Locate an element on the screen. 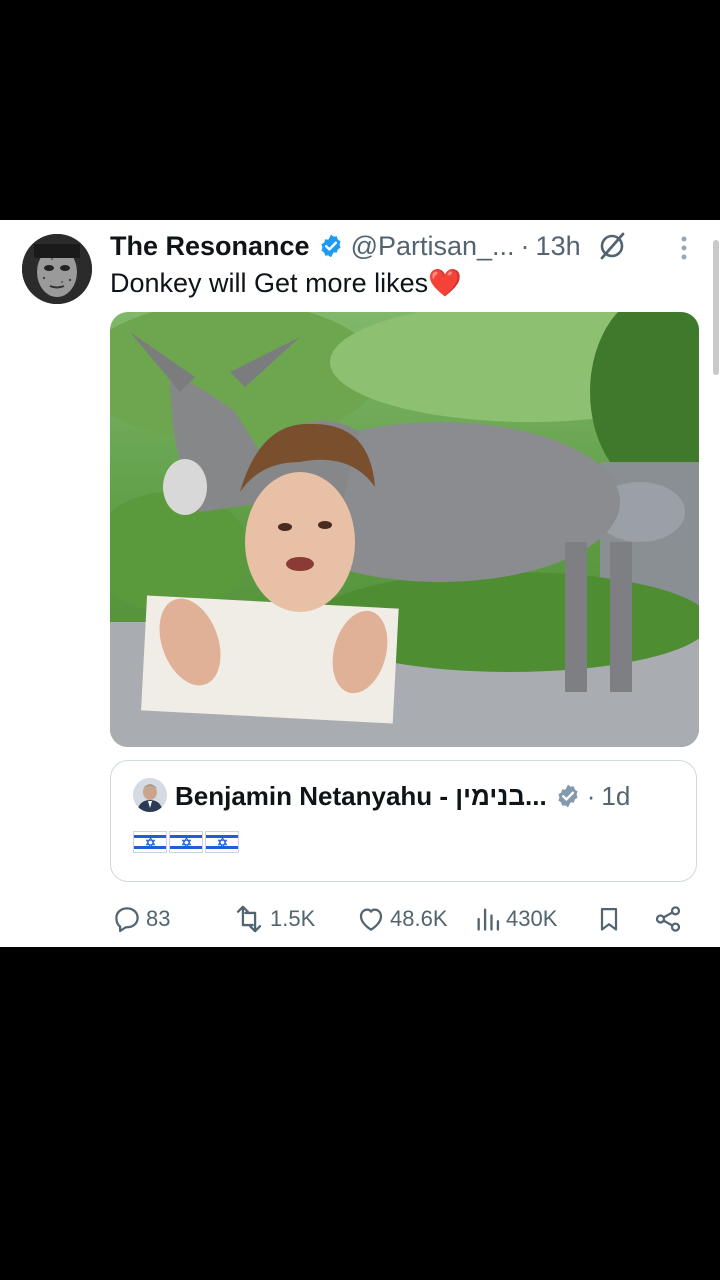  quoted-time: 1d is located at coordinates (615, 796).